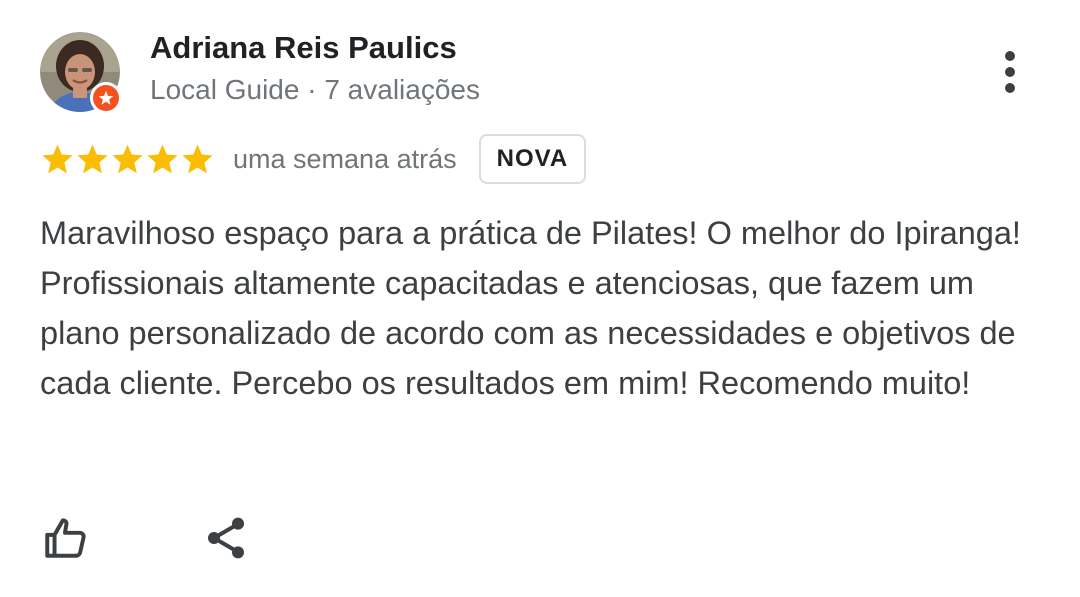 The width and height of the screenshot is (1080, 597). I want to click on share-button, so click(226, 538).